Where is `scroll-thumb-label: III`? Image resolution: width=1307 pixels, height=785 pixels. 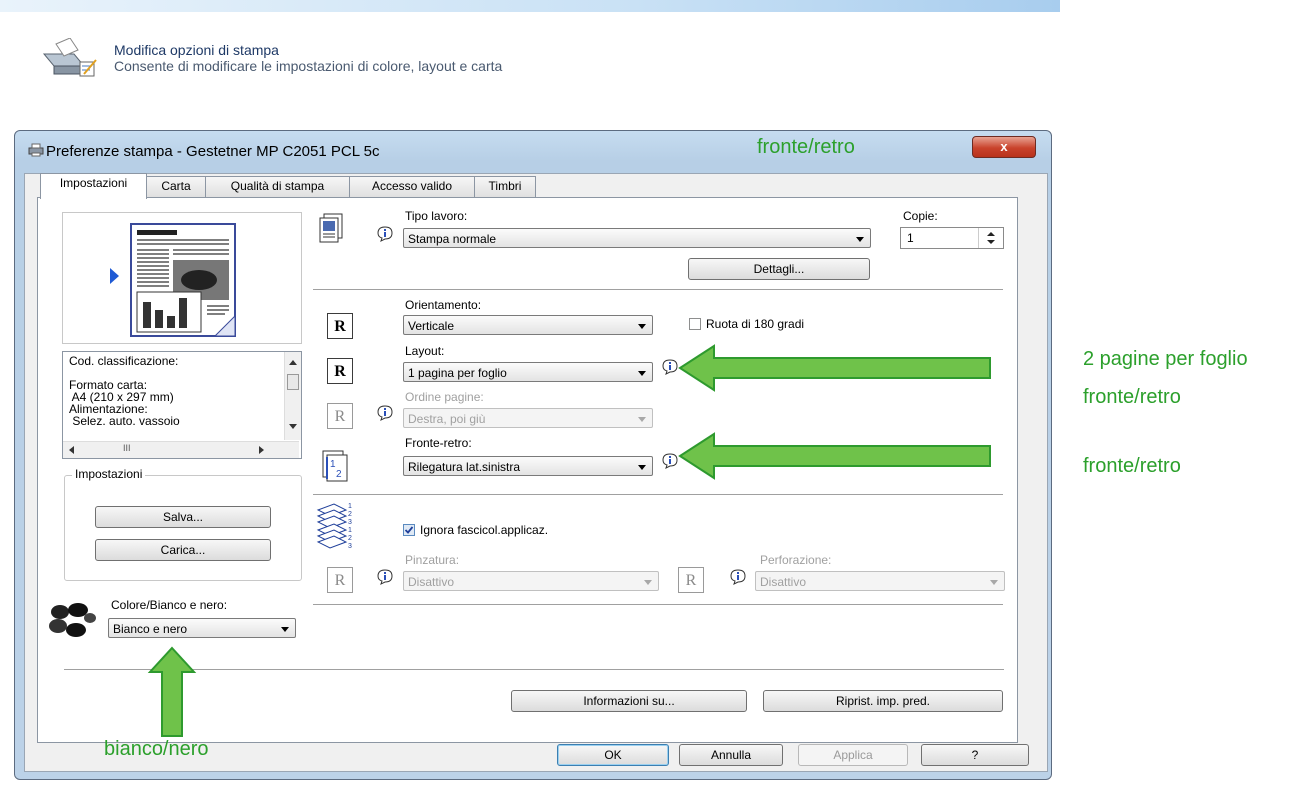 scroll-thumb-label: III is located at coordinates (127, 448).